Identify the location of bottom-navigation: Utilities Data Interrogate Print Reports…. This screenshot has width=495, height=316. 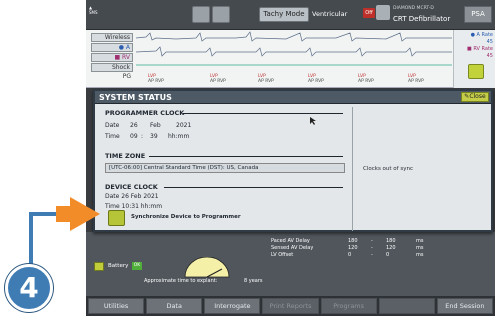
(290, 306).